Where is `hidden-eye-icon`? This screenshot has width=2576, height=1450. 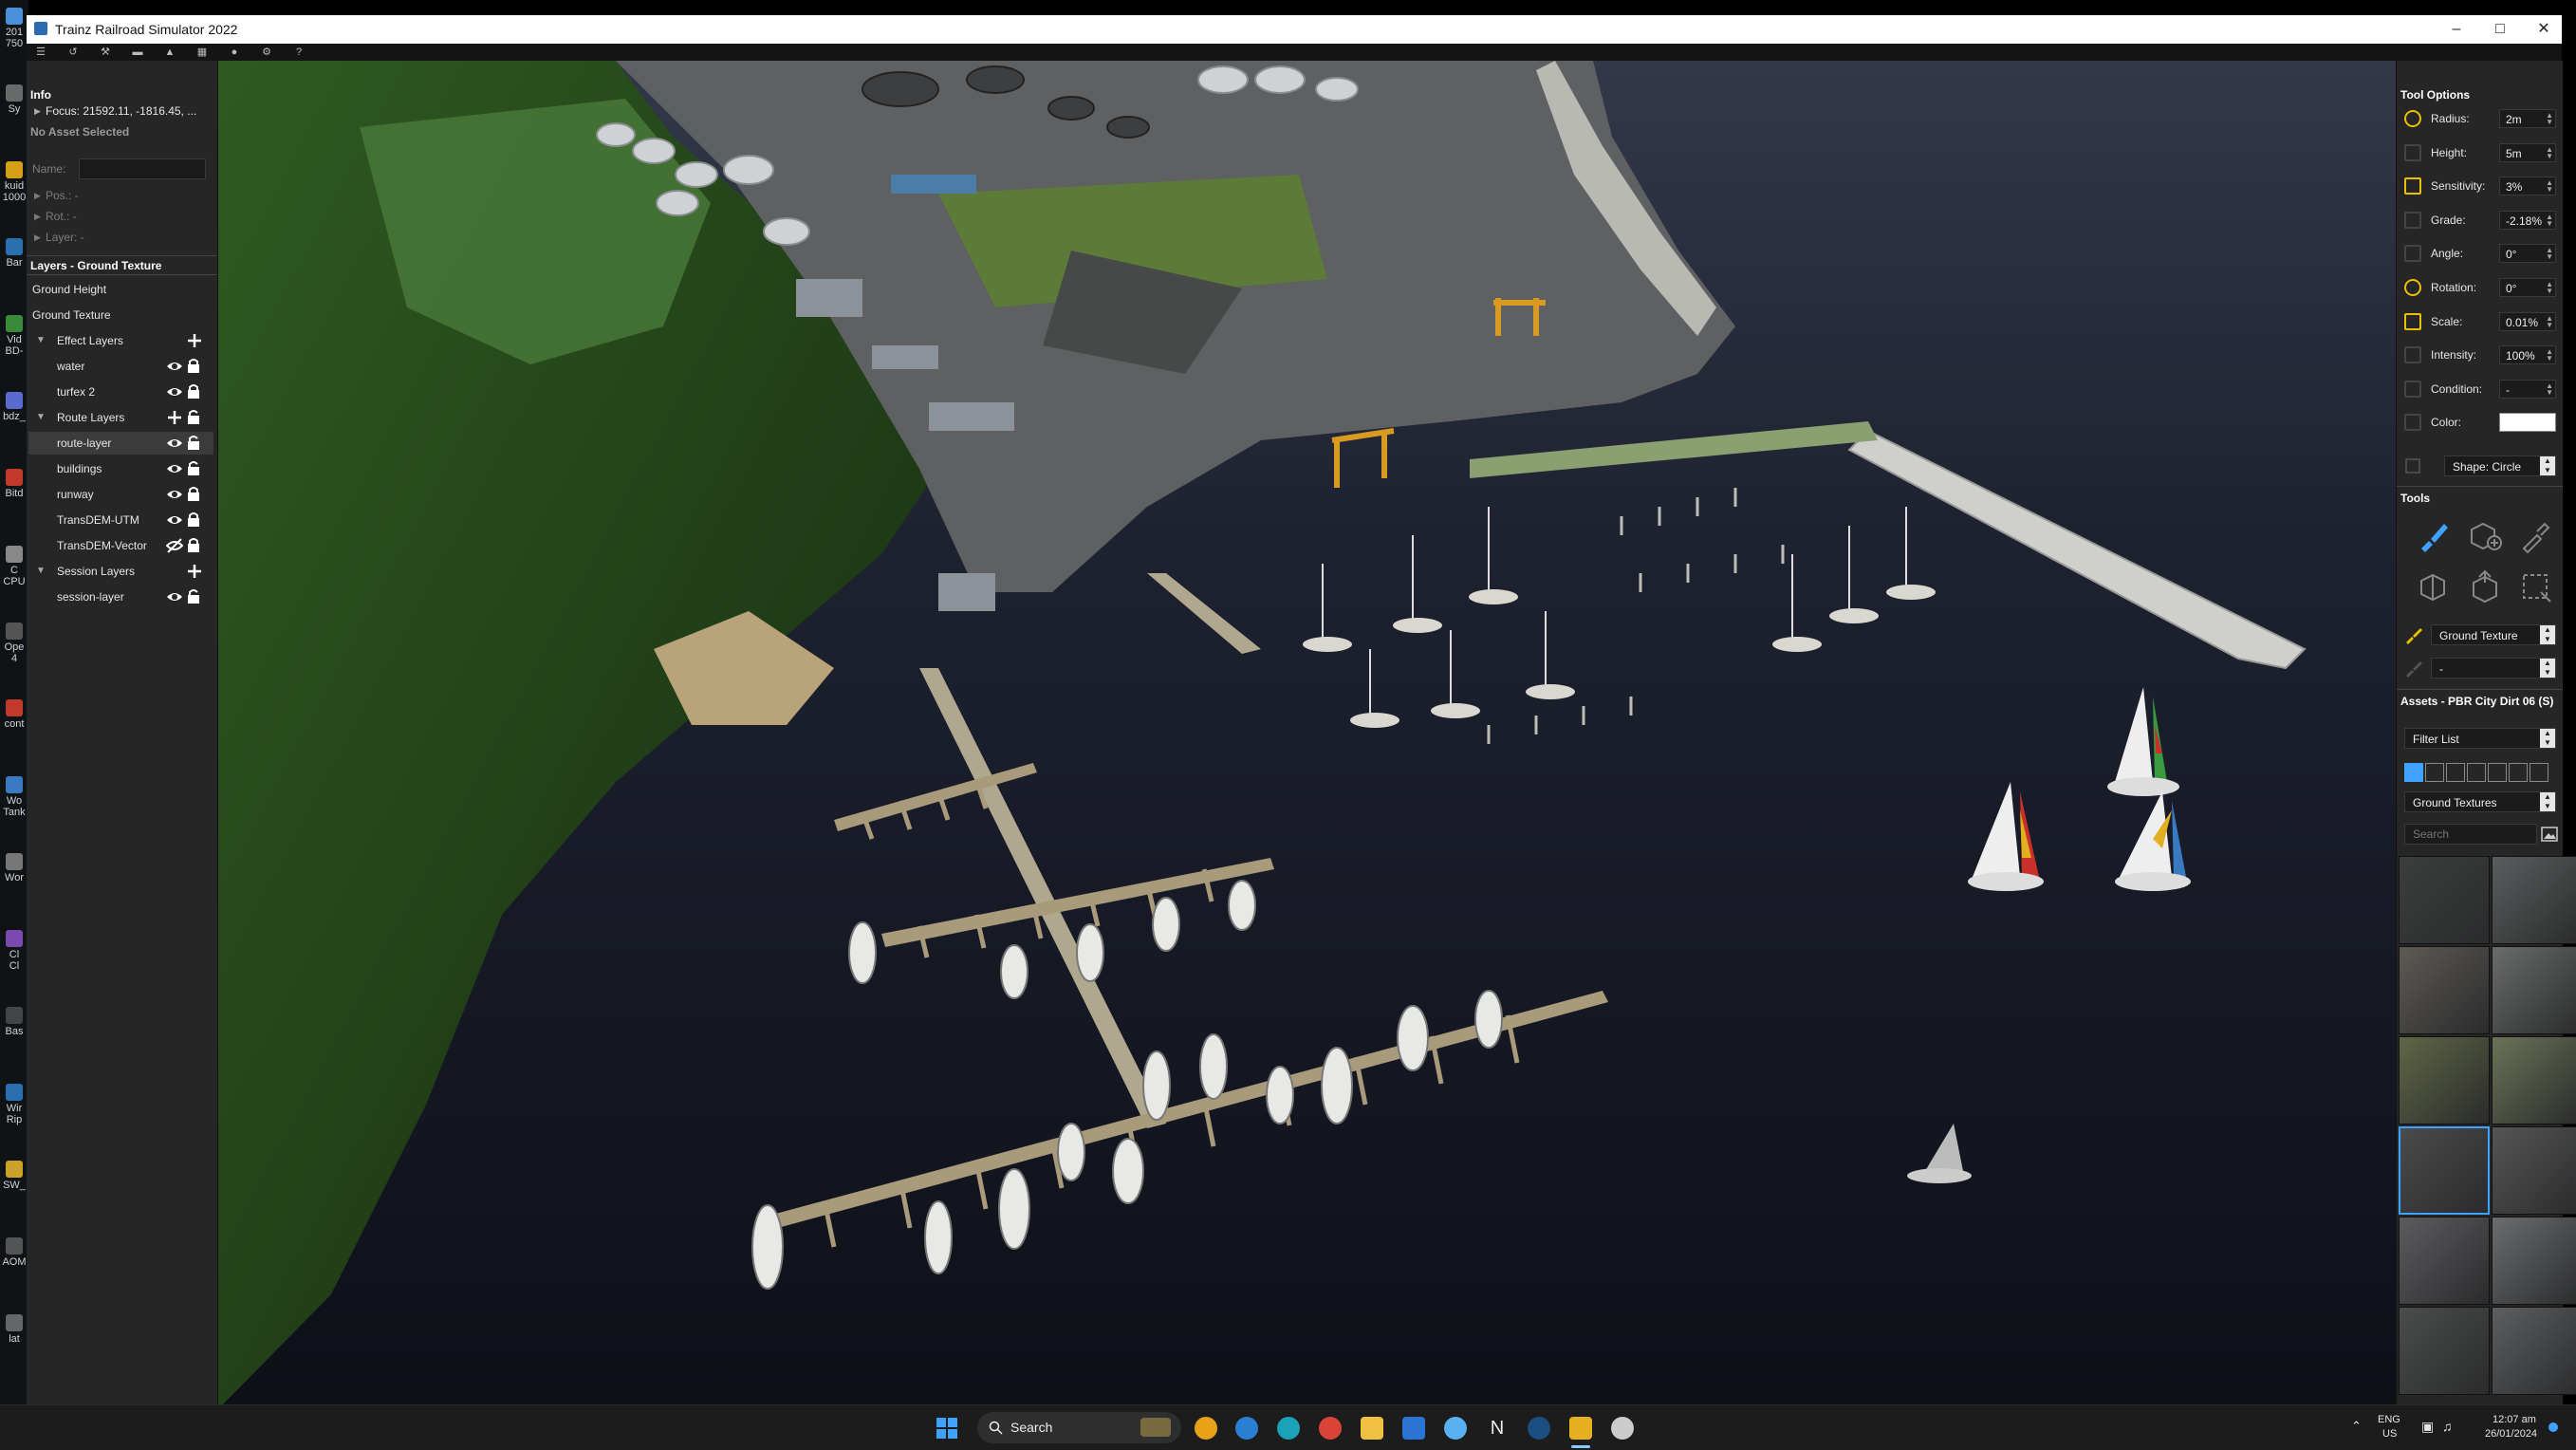
hidden-eye-icon is located at coordinates (174, 545).